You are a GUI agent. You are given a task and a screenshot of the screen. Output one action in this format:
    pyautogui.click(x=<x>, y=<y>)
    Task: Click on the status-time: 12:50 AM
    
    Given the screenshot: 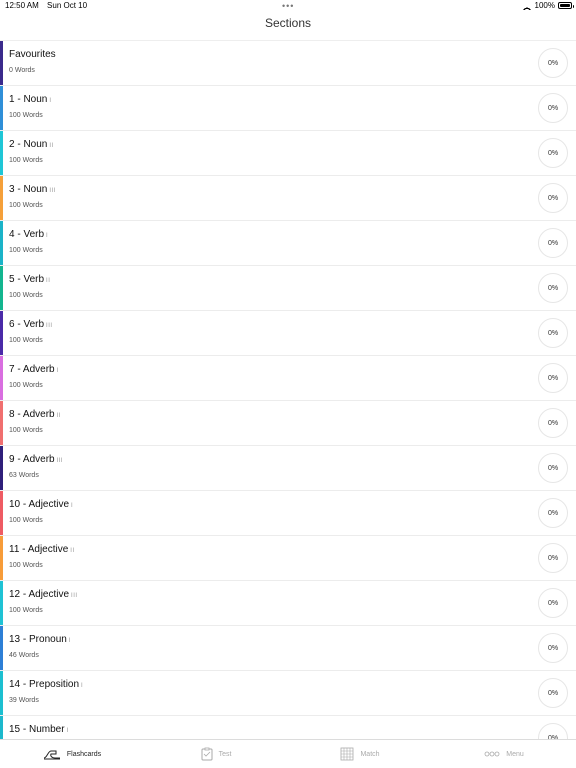 What is the action you would take?
    pyautogui.click(x=22, y=5)
    